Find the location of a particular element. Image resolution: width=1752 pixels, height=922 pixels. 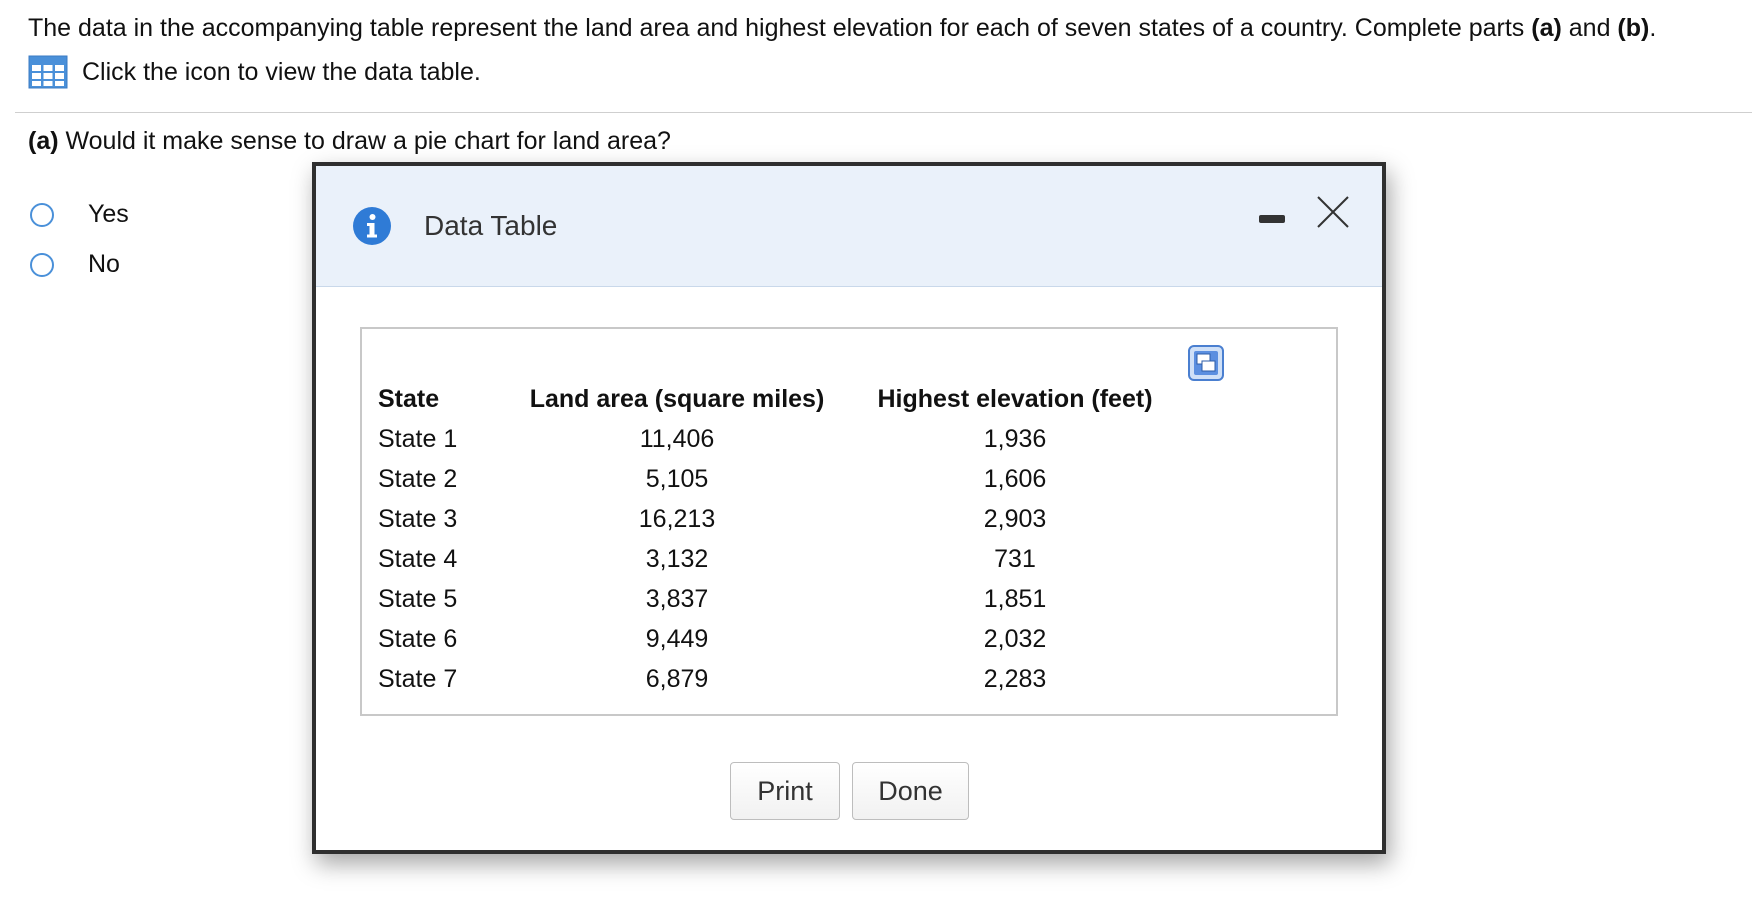

view-table-text: Click the icon to view the data table. is located at coordinates (281, 71).